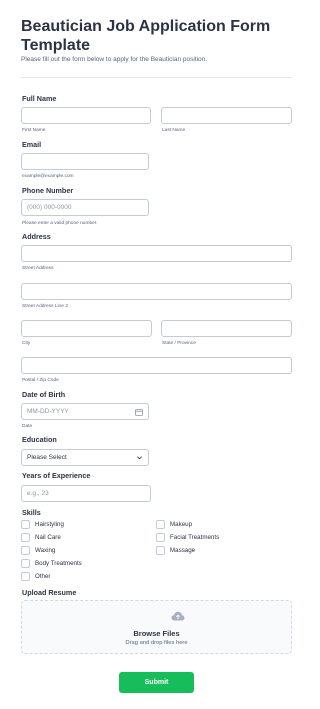 Image resolution: width=320 pixels, height=709 pixels. What do you see at coordinates (39, 98) in the screenshot?
I see `full-name-label: Full Name` at bounding box center [39, 98].